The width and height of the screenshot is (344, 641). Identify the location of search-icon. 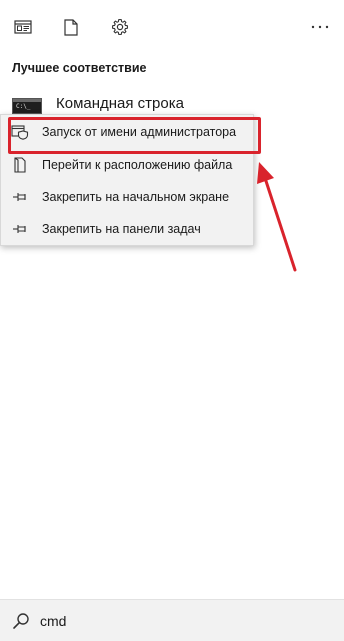
(21, 623).